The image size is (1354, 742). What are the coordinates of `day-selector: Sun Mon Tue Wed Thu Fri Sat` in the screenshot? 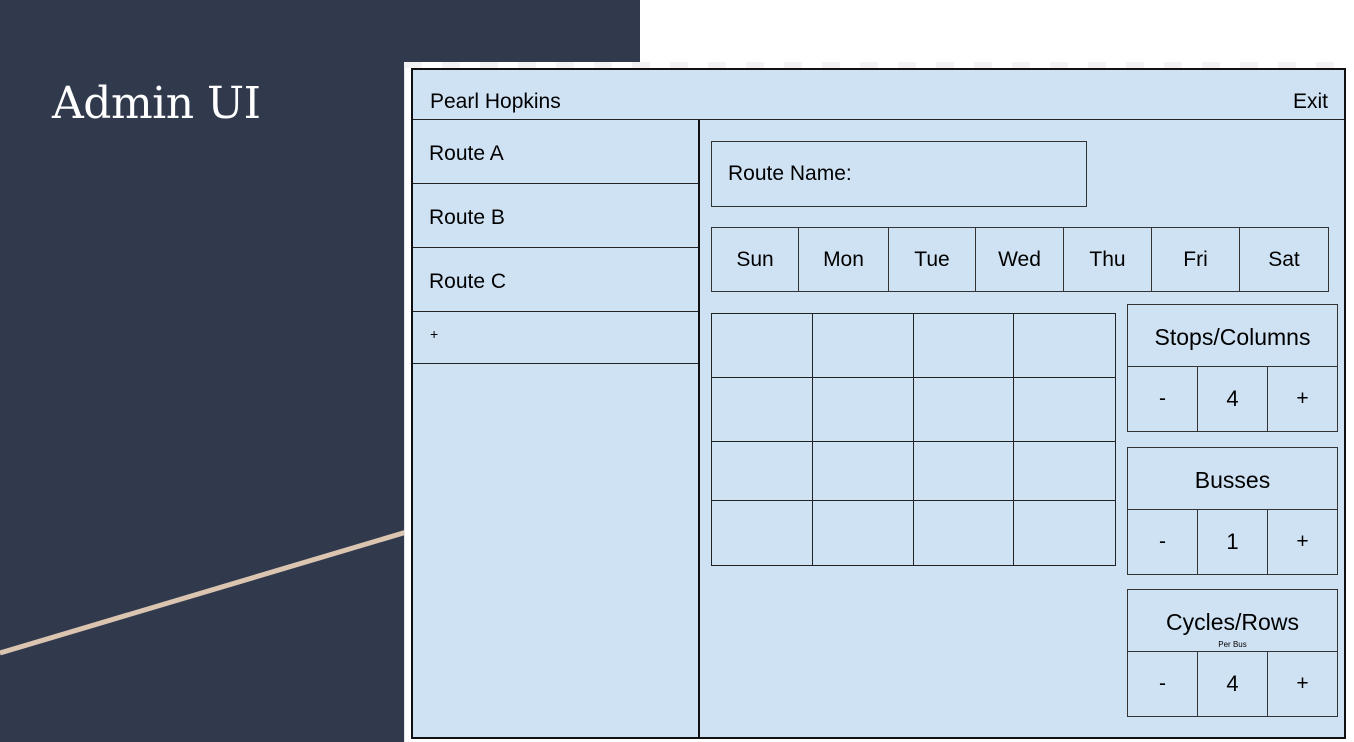 It's located at (1020, 259).